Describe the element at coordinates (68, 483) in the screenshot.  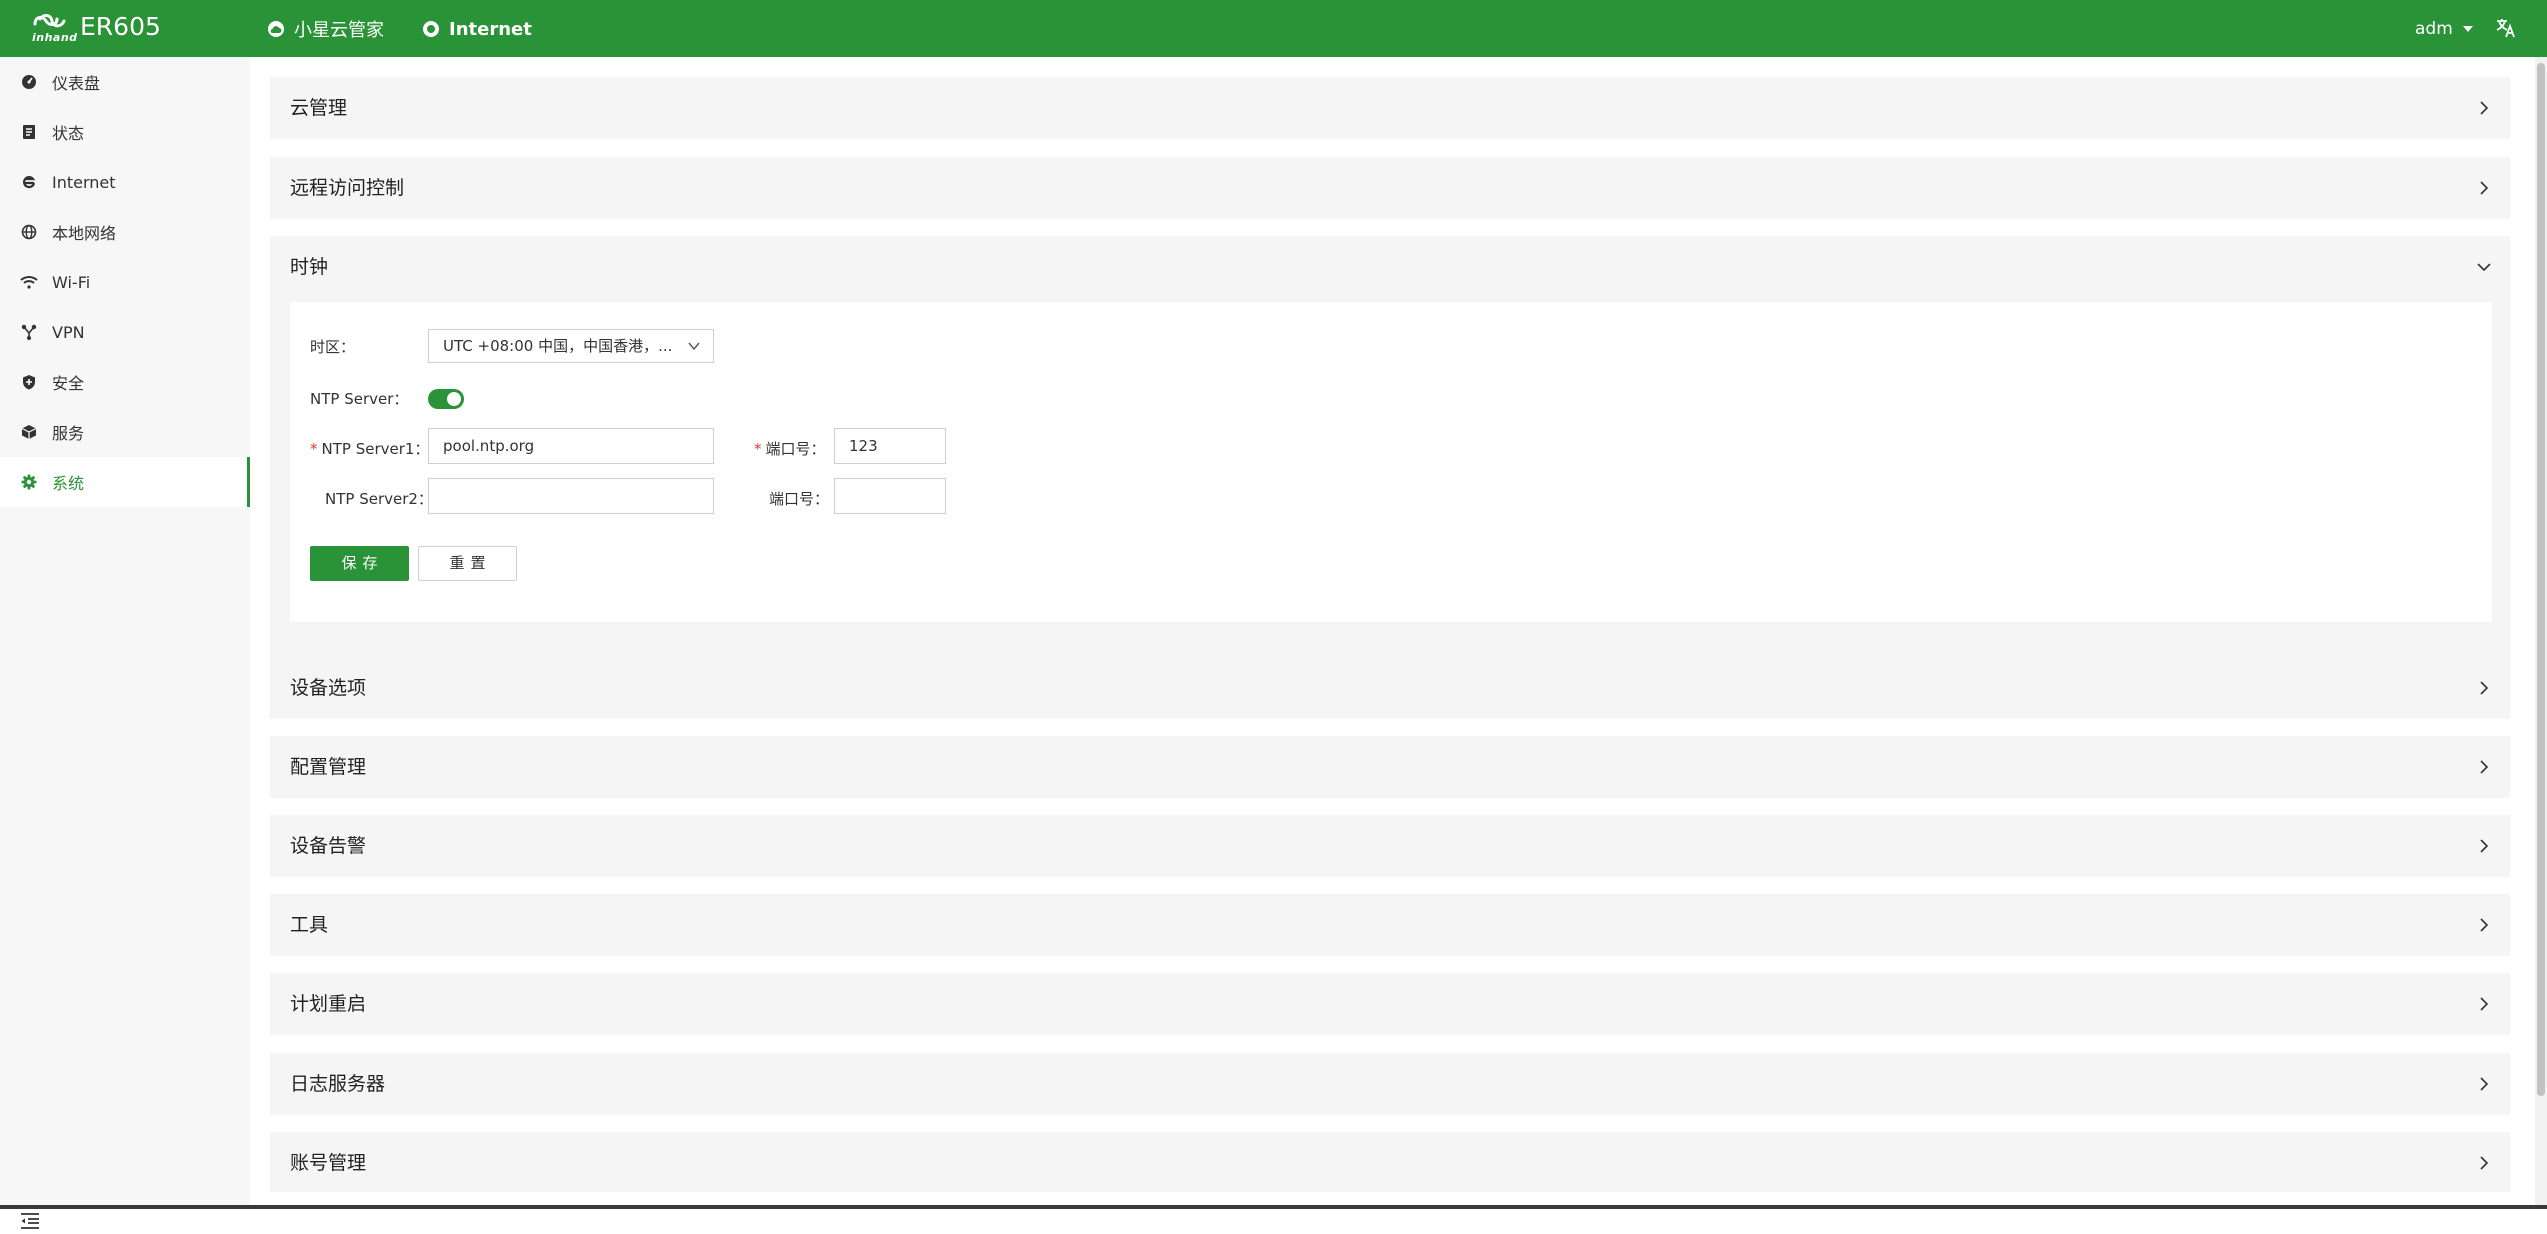
I see `sidebar-item-label: 系统` at that location.